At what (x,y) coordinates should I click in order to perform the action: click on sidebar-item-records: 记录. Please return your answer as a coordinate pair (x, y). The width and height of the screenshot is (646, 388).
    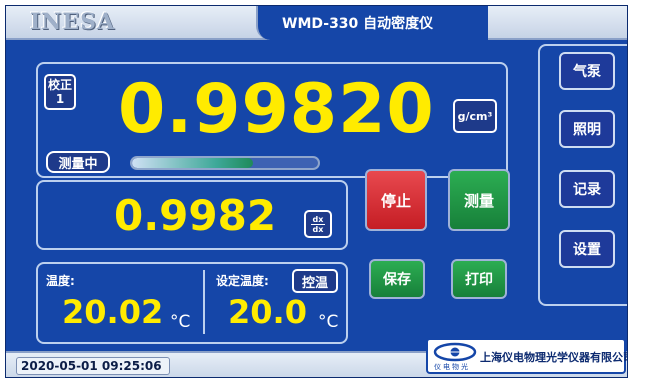
    Looking at the image, I should click on (587, 189).